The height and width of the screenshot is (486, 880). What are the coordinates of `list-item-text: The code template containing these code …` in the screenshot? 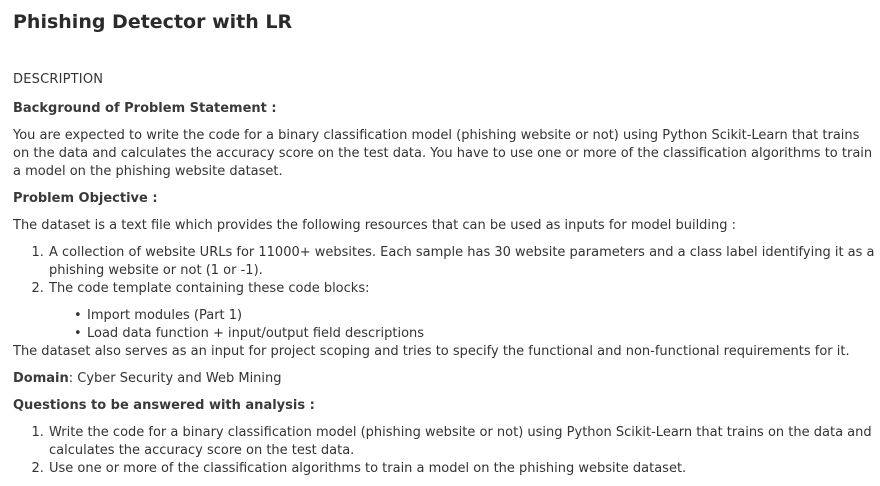 It's located at (209, 288).